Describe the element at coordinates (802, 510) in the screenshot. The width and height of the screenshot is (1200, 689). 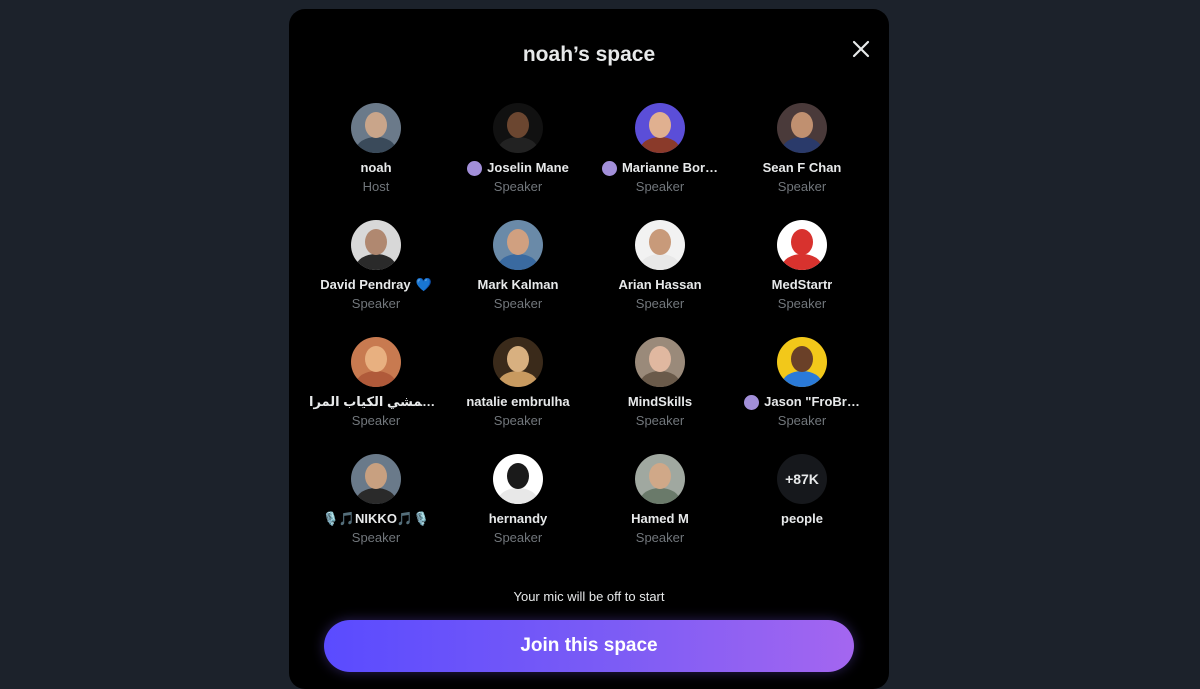
I see `more-people-cell: +87K people` at that location.